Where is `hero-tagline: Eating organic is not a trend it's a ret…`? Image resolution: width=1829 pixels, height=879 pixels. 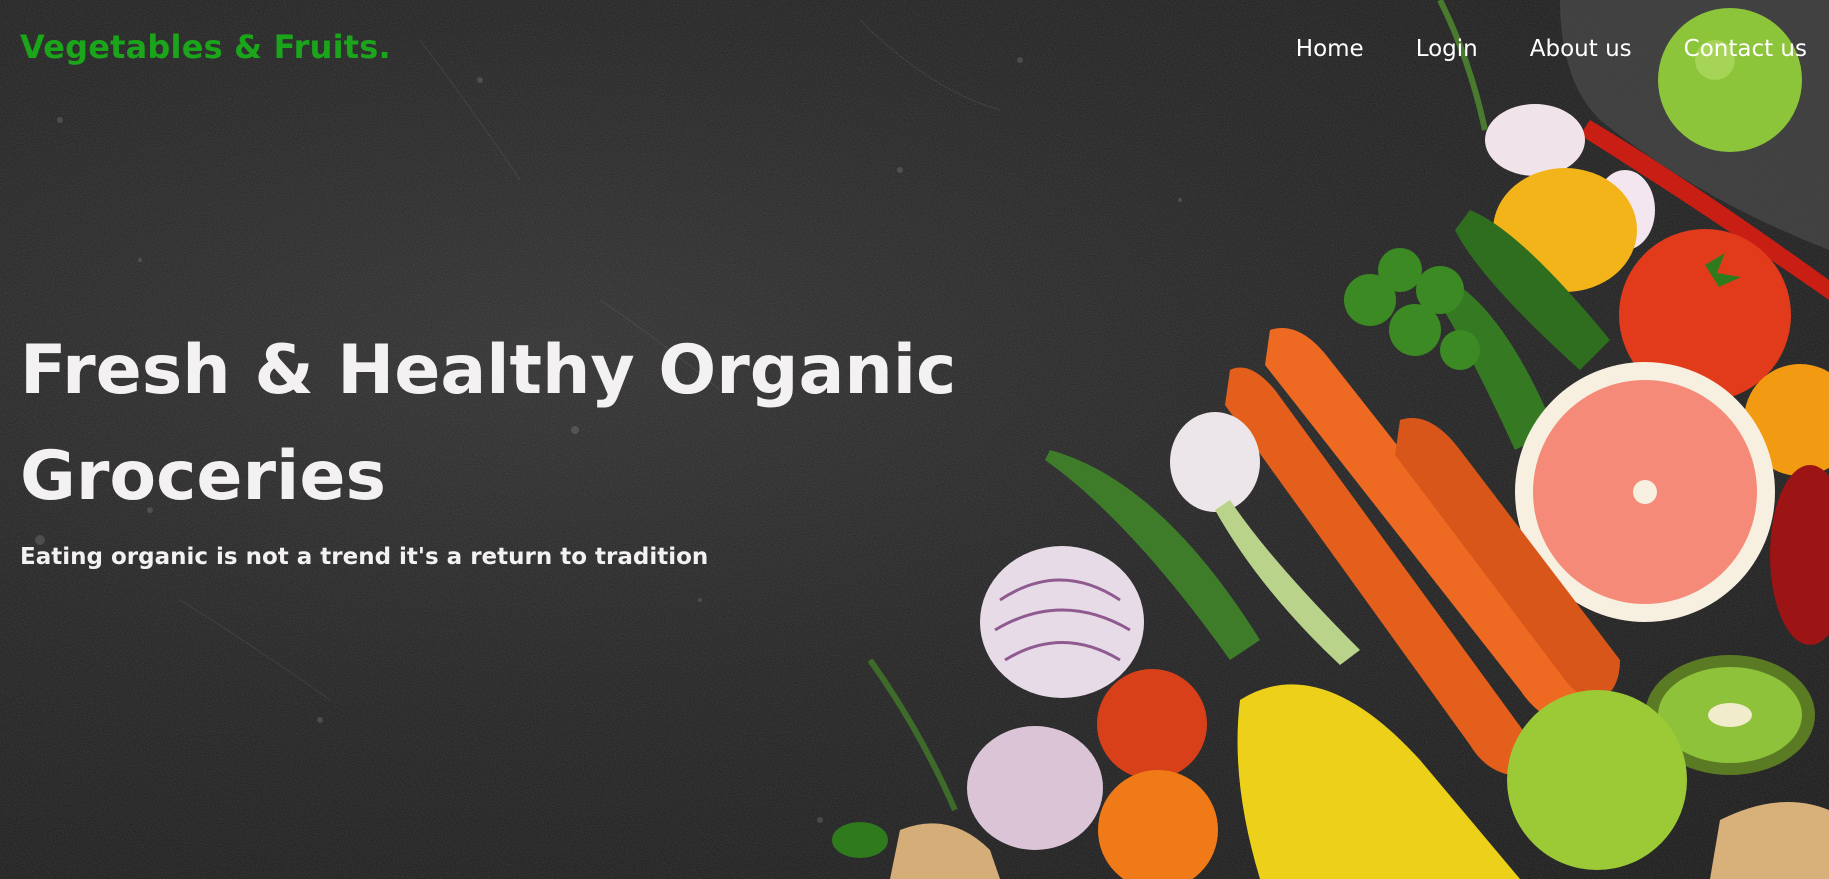
hero-tagline: Eating organic is not a trend it's a ret… is located at coordinates (364, 557).